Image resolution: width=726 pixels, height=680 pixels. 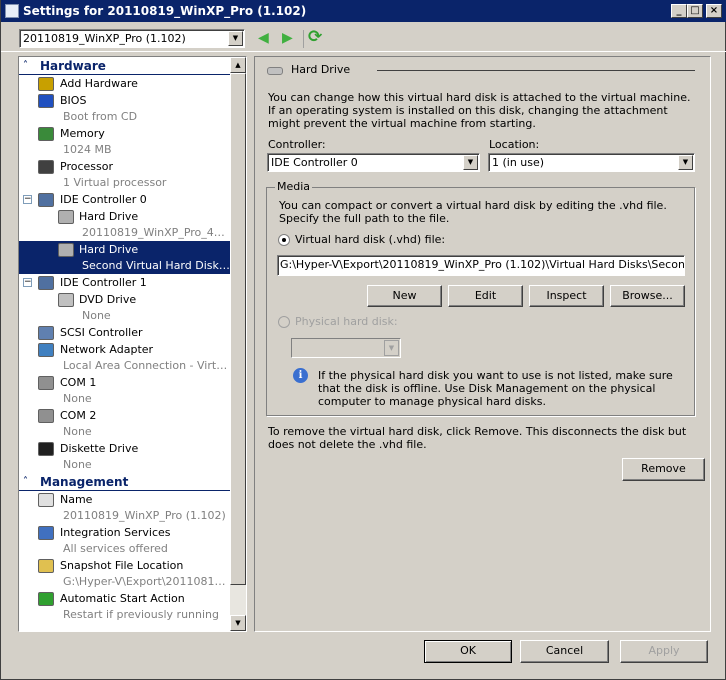 I want to click on info-icon: i, so click(x=300, y=375).